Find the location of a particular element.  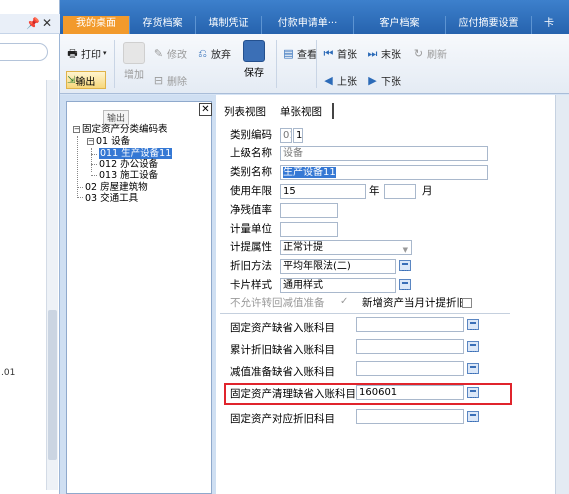

close-icon: ✕ is located at coordinates (47, 23).